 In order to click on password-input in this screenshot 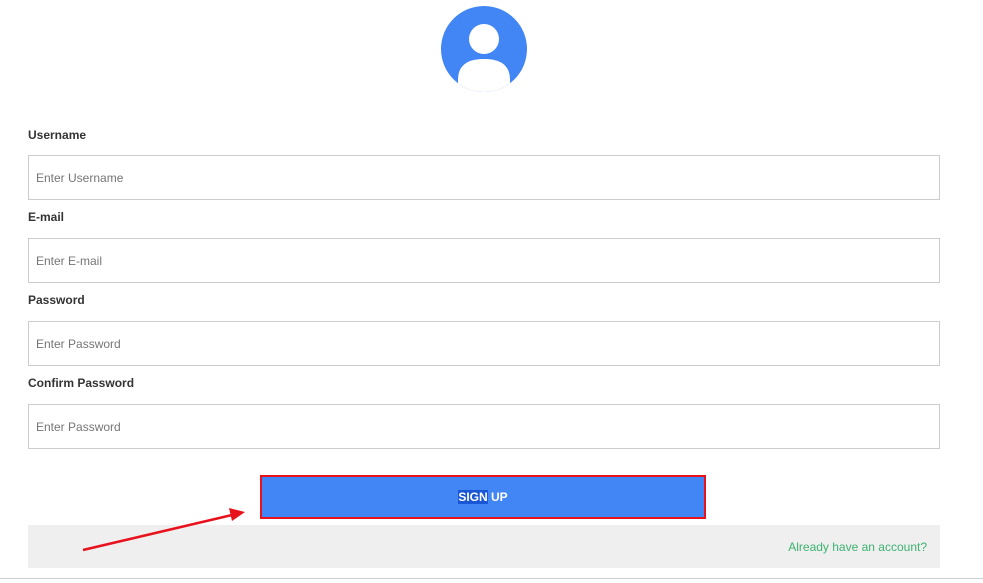, I will do `click(484, 343)`.